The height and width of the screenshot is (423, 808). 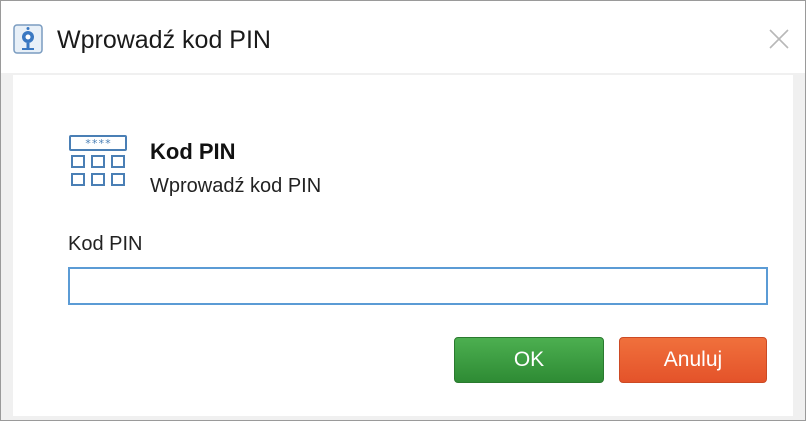 I want to click on pin-input, so click(x=418, y=286).